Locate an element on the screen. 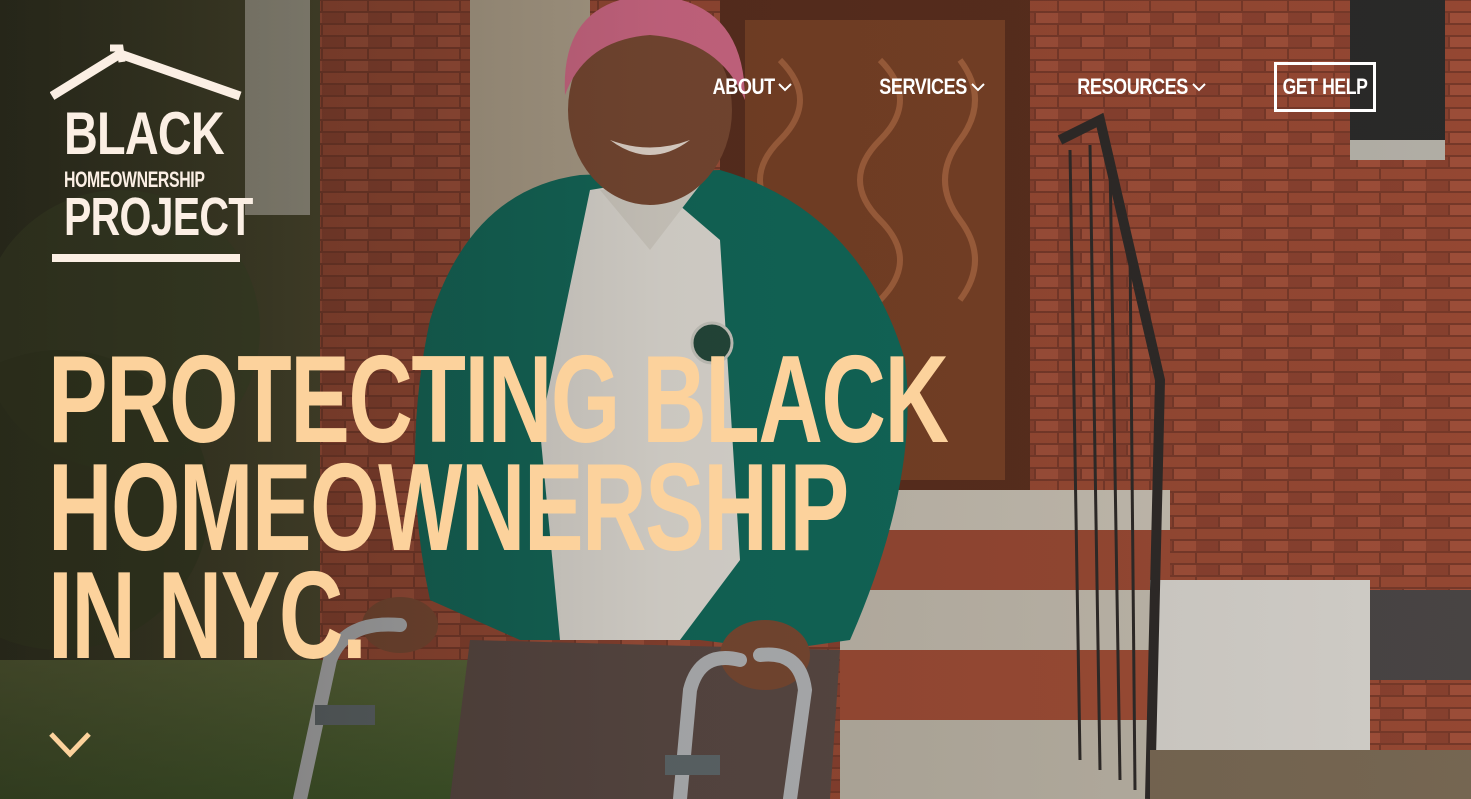 The width and height of the screenshot is (1471, 799). logo-line-black: BLACK is located at coordinates (144, 133).